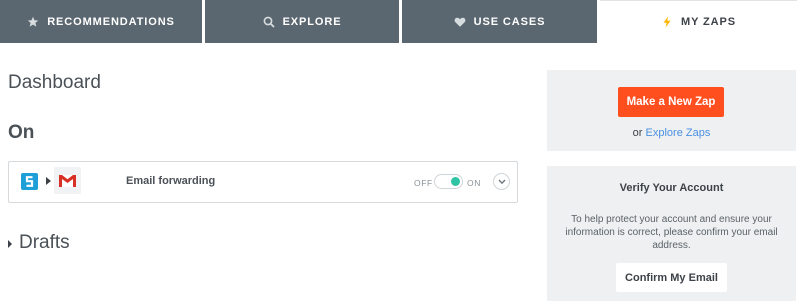 The width and height of the screenshot is (800, 301). What do you see at coordinates (21, 132) in the screenshot?
I see `section-heading-on: On` at bounding box center [21, 132].